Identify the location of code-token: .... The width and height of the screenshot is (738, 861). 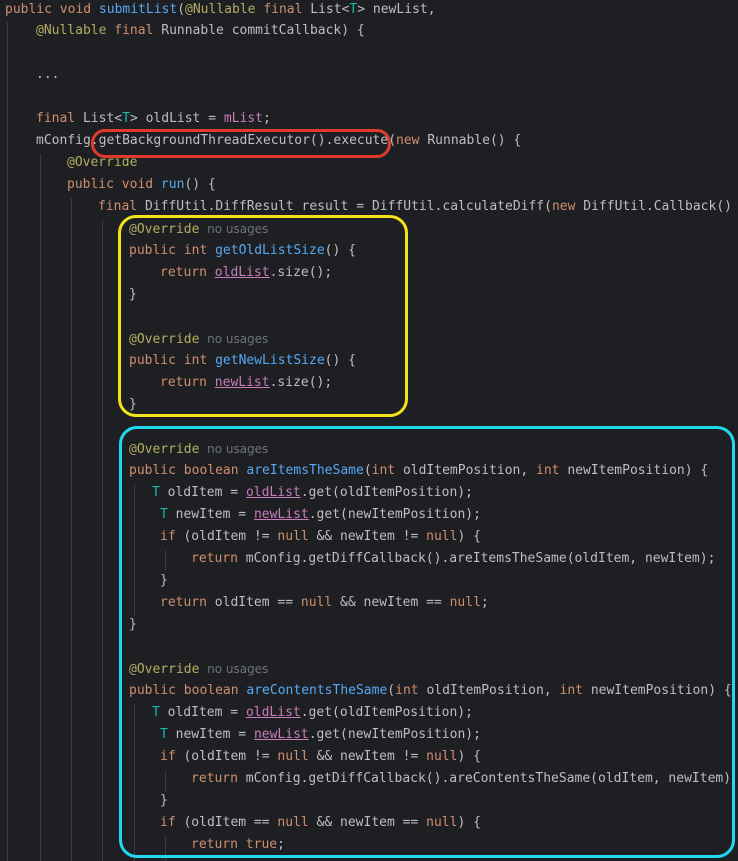
(48, 74).